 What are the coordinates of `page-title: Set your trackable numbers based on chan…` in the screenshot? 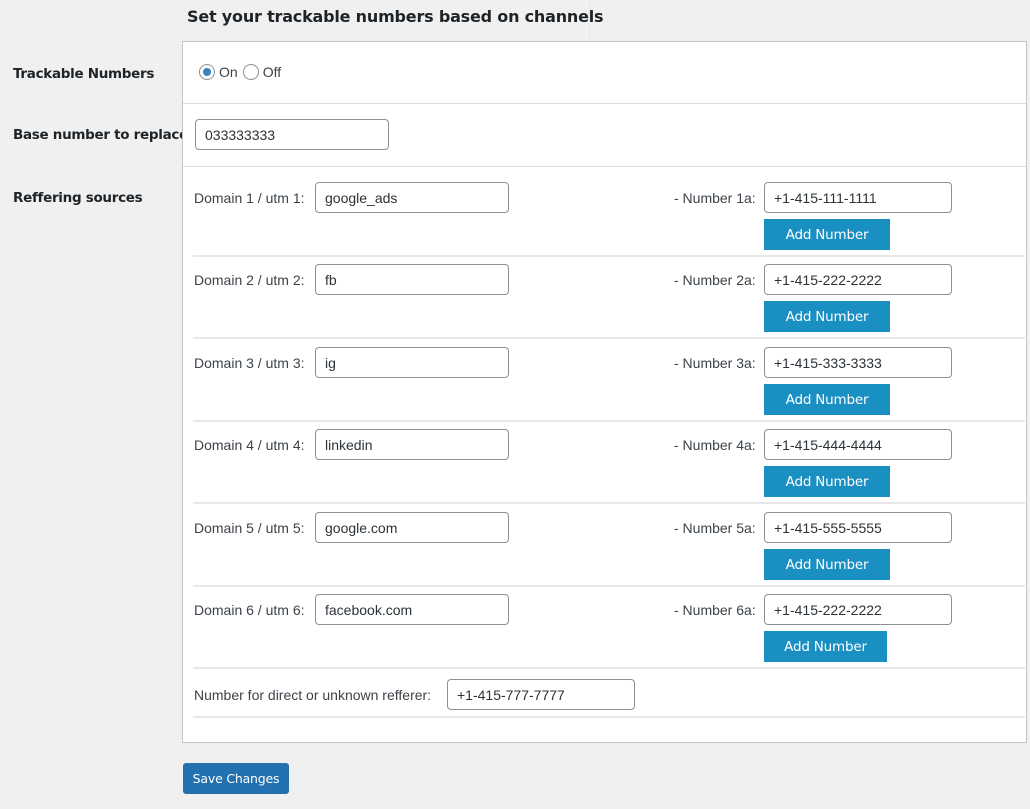 It's located at (395, 16).